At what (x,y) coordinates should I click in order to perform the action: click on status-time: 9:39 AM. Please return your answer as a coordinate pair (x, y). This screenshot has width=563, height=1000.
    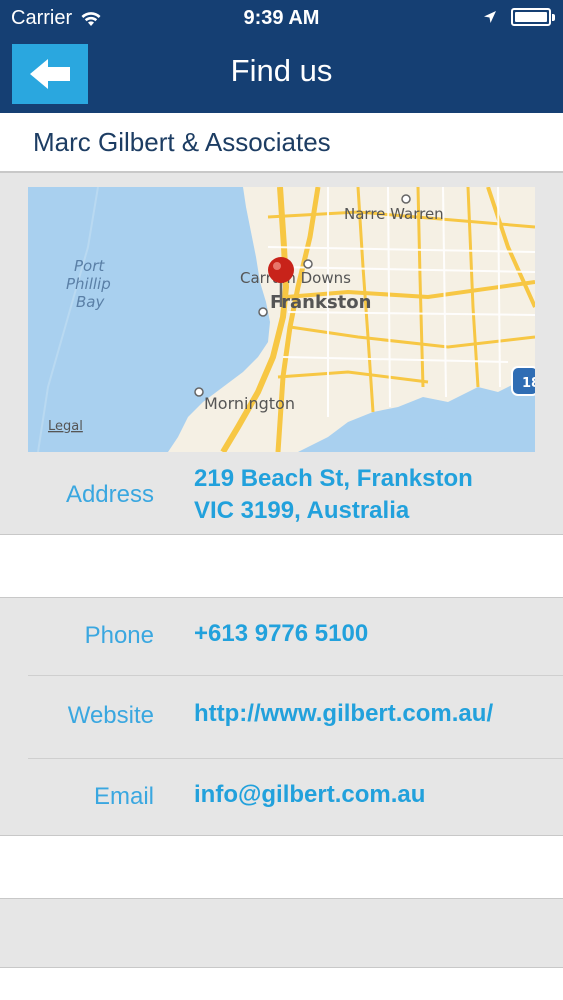
    Looking at the image, I should click on (281, 18).